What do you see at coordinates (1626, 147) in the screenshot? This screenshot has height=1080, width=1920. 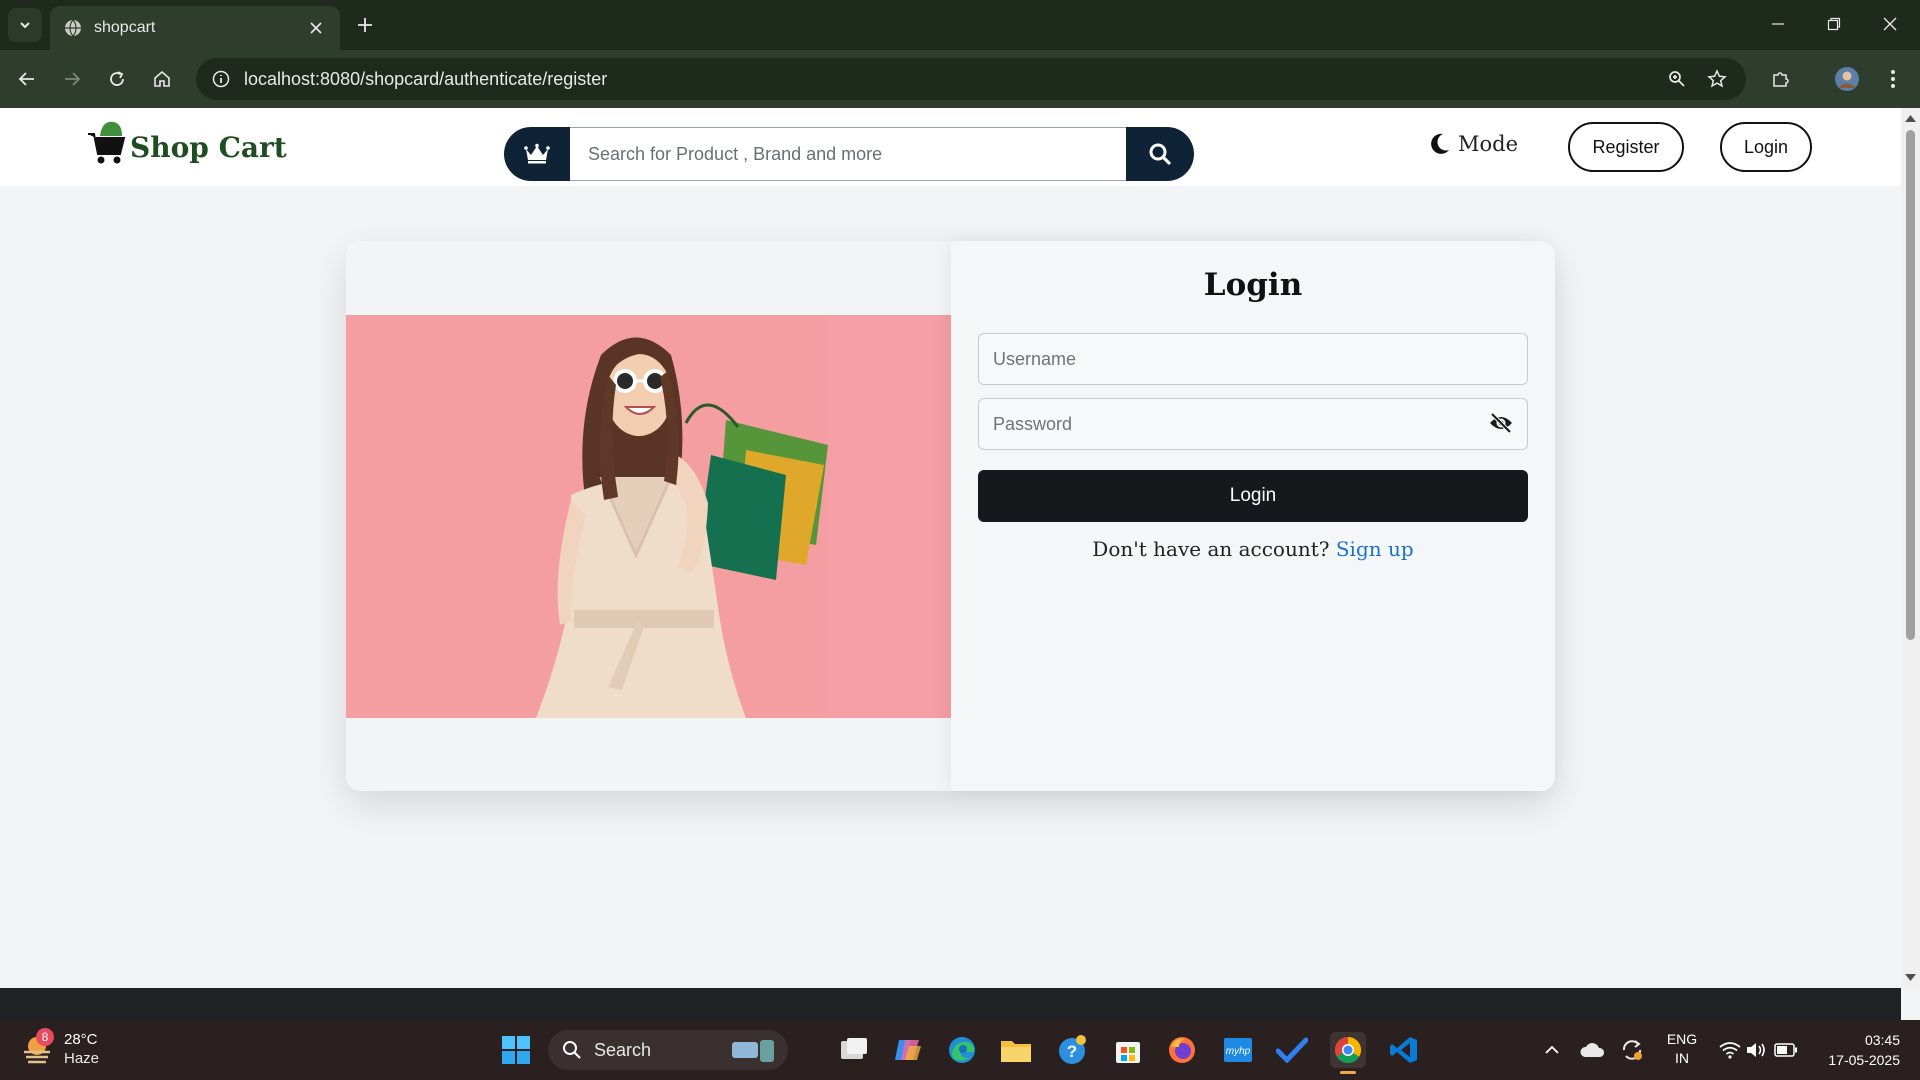 I see `register-button: Register` at bounding box center [1626, 147].